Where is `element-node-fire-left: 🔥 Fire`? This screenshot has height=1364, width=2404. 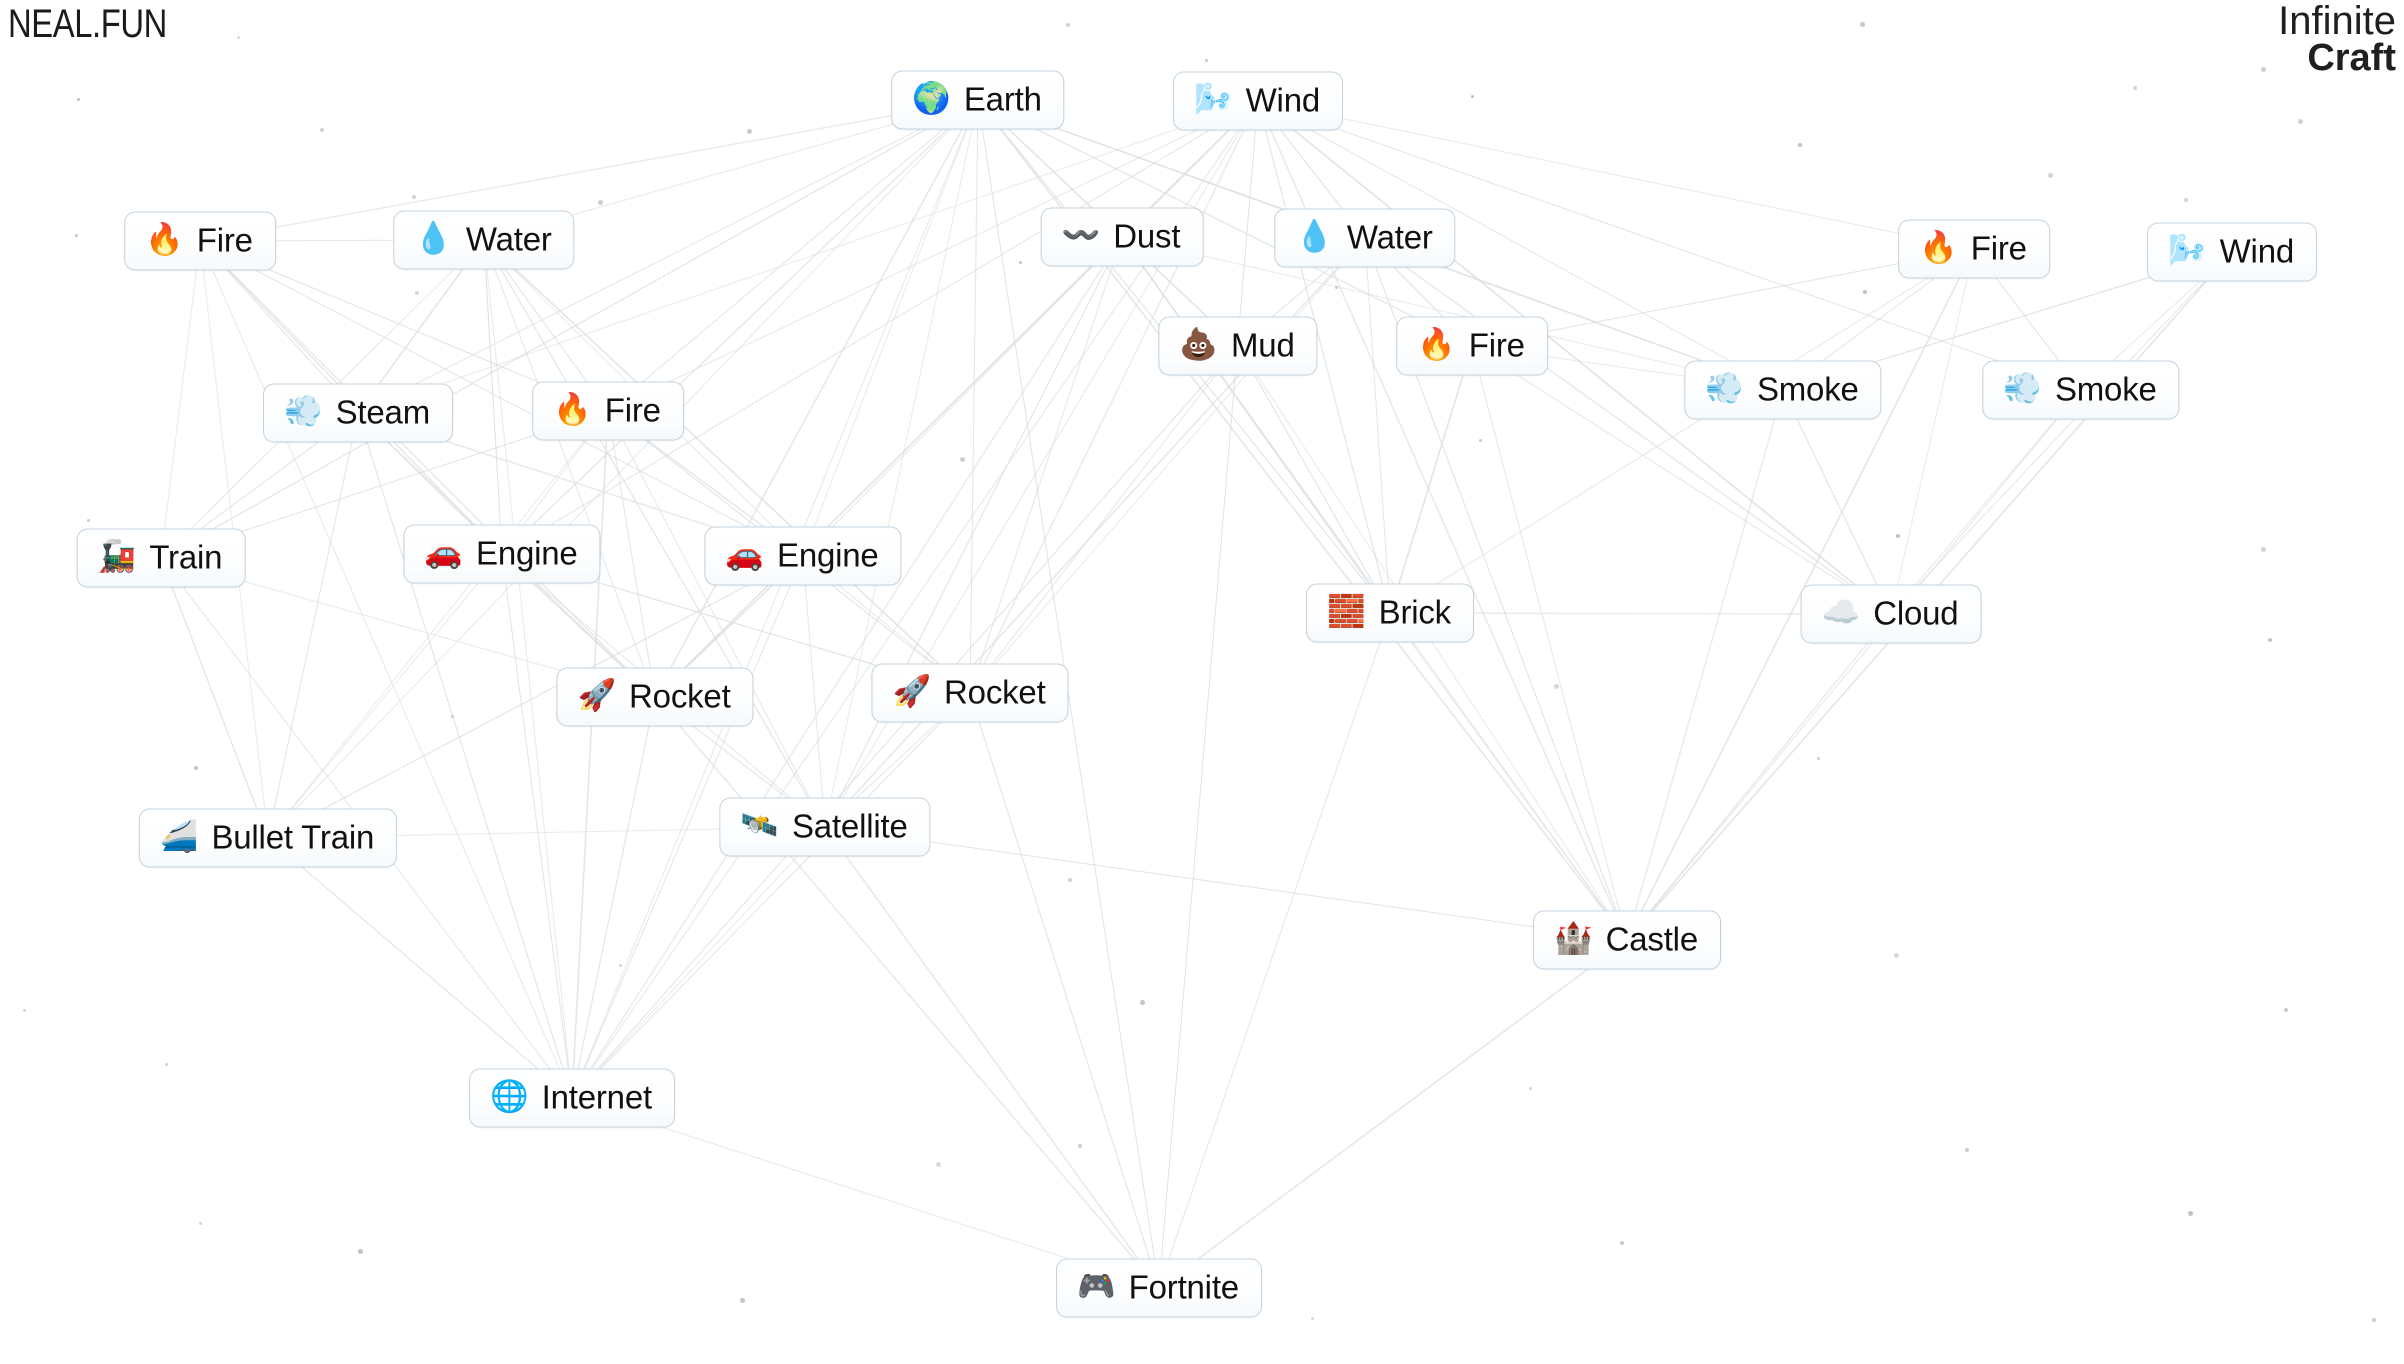
element-node-fire-left: 🔥 Fire is located at coordinates (200, 241).